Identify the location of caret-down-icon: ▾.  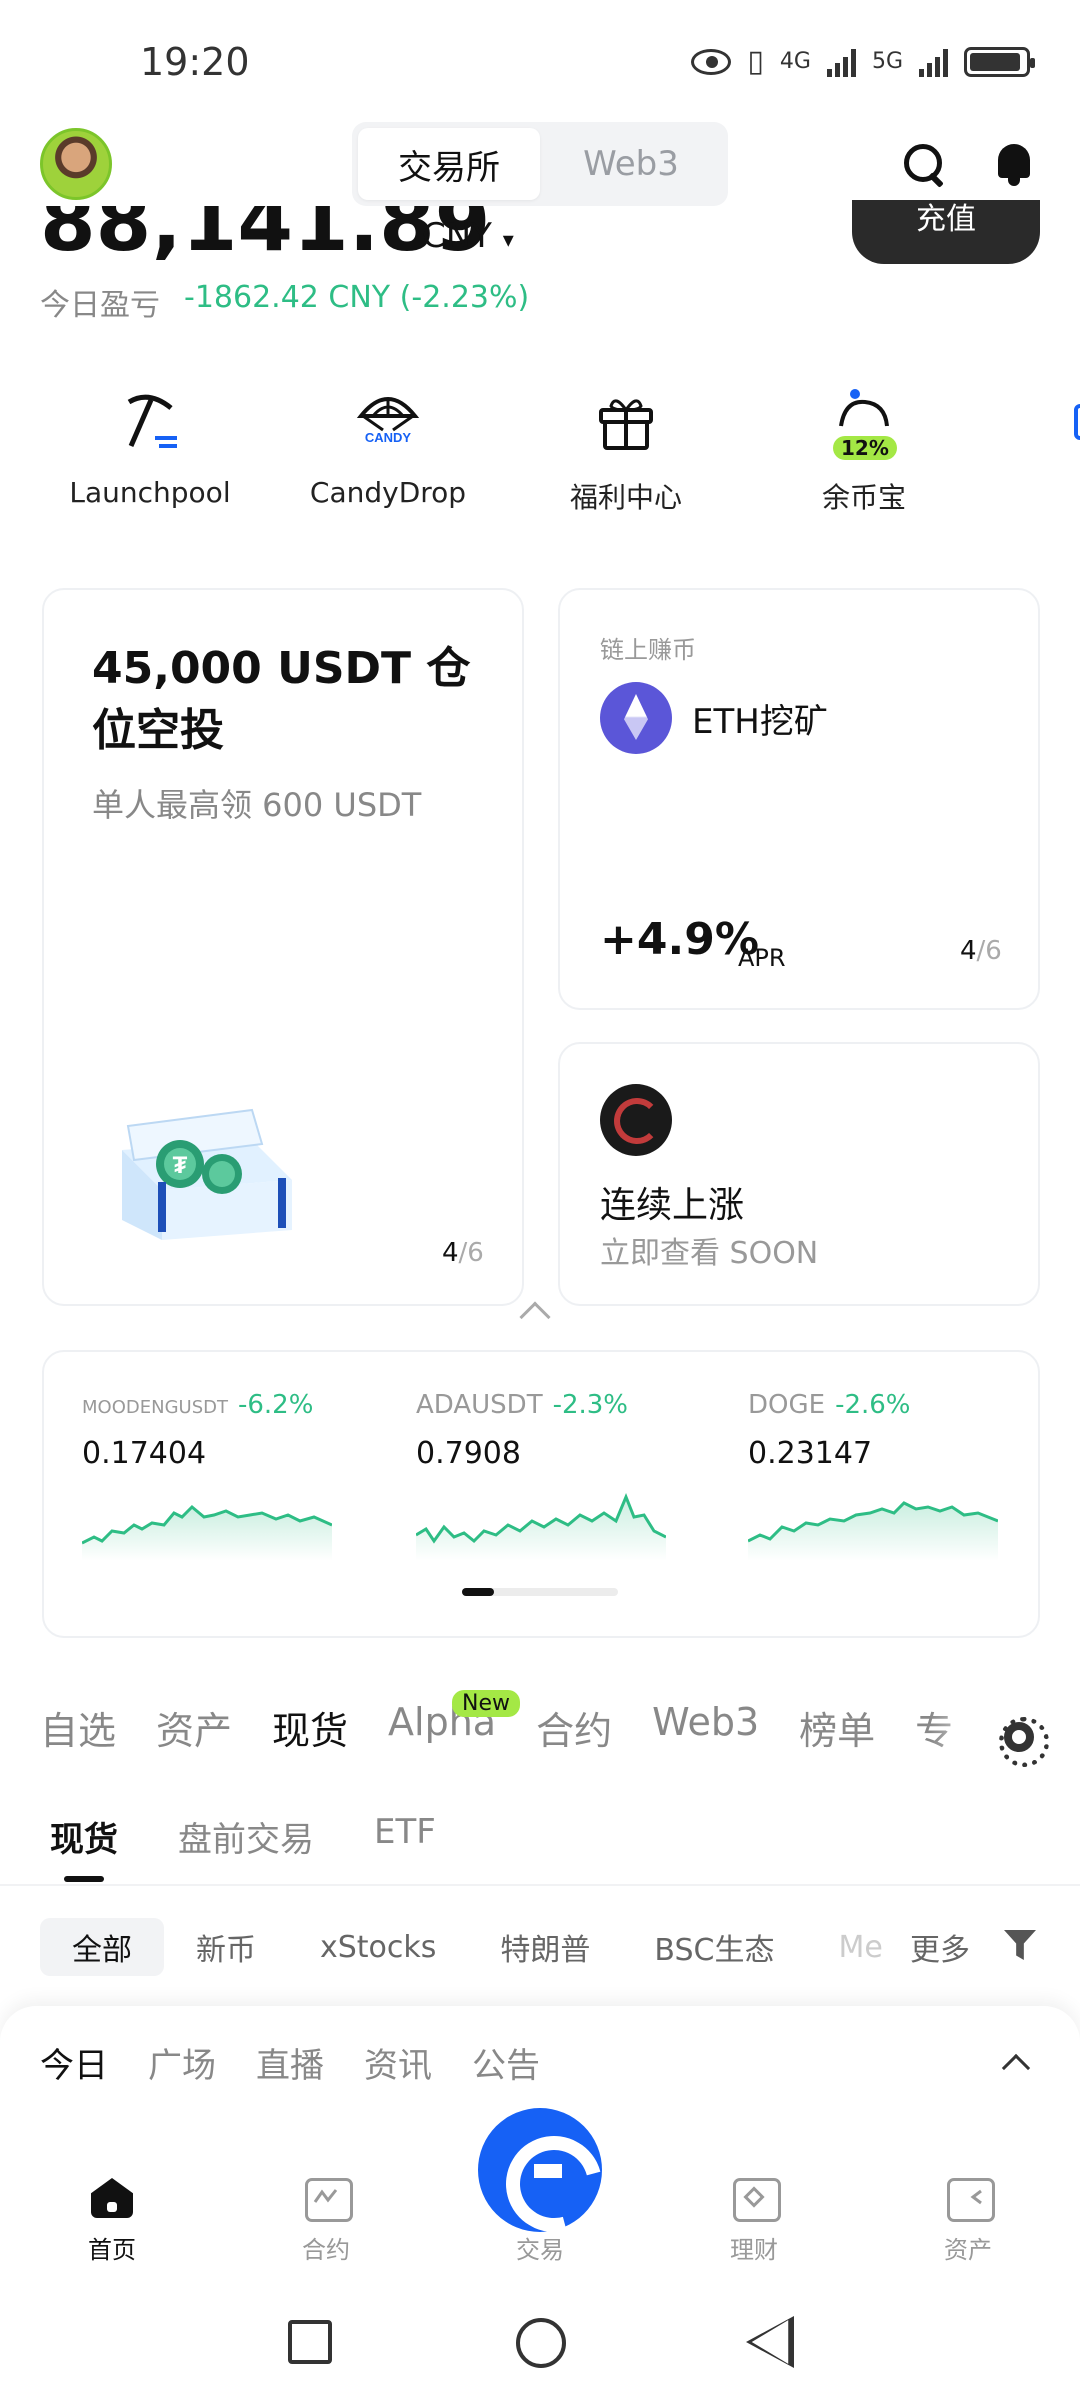
(508, 240).